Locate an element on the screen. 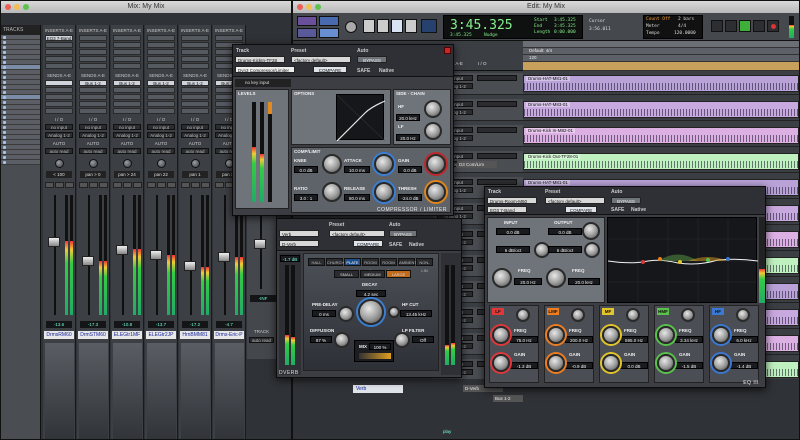 This screenshot has height=440, width=800. volume-value: -13.6 is located at coordinates (59, 324).